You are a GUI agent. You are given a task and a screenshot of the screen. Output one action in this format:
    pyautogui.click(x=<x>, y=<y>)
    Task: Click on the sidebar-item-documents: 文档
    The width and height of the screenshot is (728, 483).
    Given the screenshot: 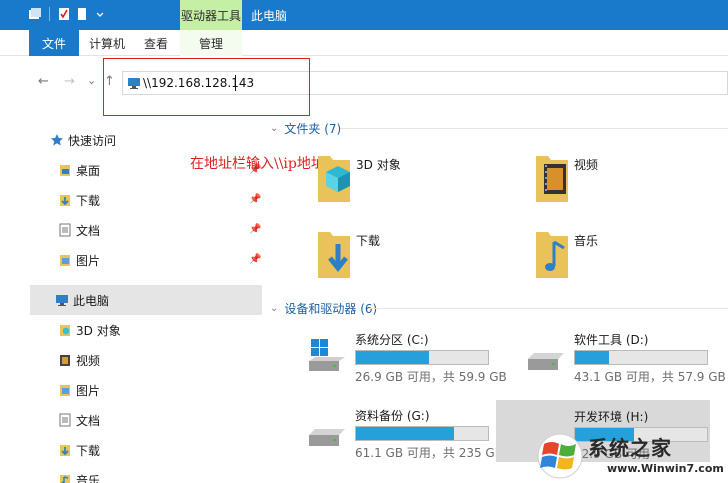 What is the action you would take?
    pyautogui.click(x=153, y=230)
    